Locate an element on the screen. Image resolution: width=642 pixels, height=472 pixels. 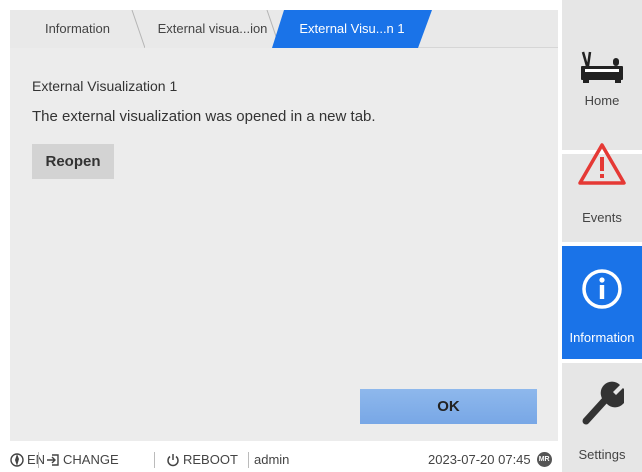
nav-settings: Settings is located at coordinates (602, 417).